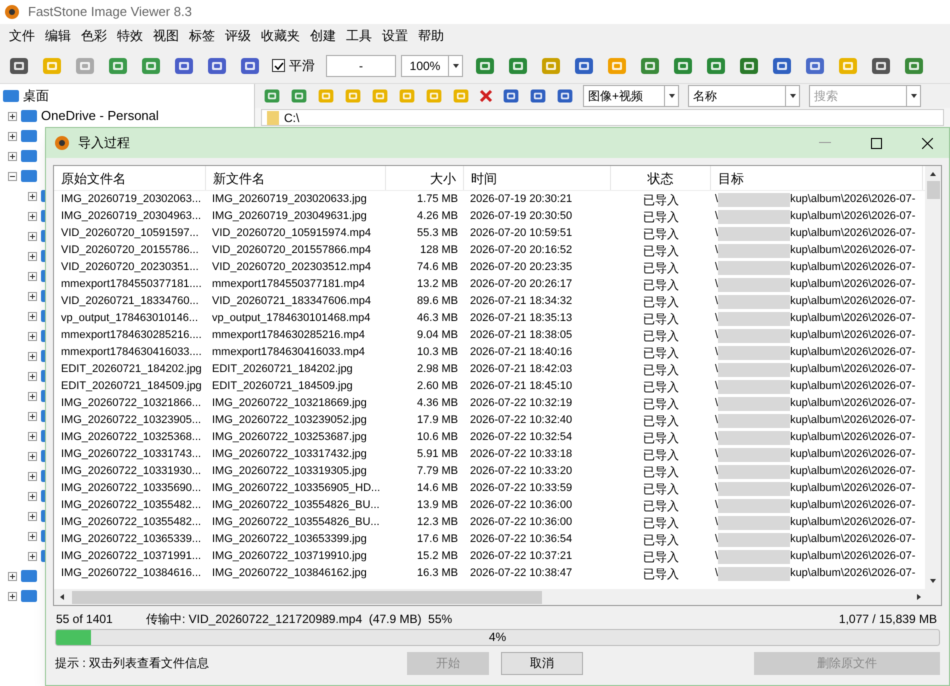 The image size is (950, 686). What do you see at coordinates (425, 178) in the screenshot?
I see `column-header: 大小` at bounding box center [425, 178].